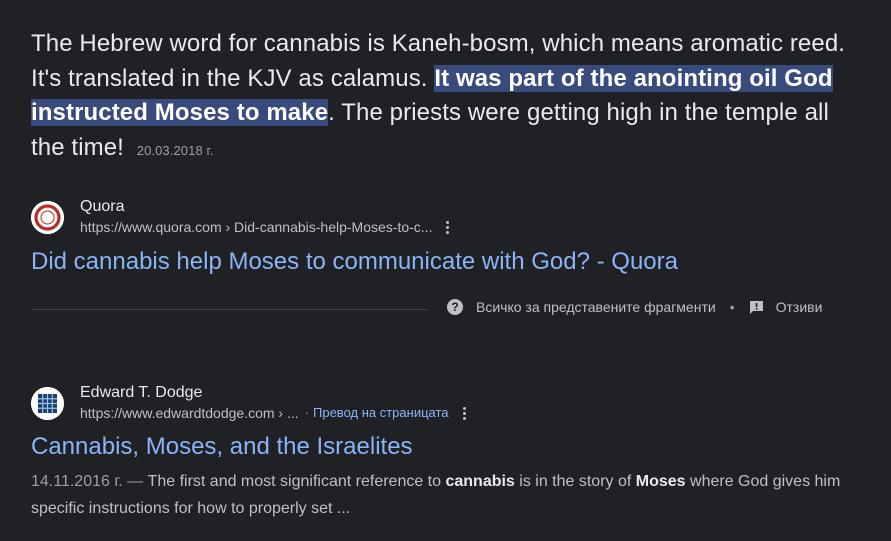 The image size is (891, 541). I want to click on snippet-date: 20.03.2018 г., so click(175, 150).